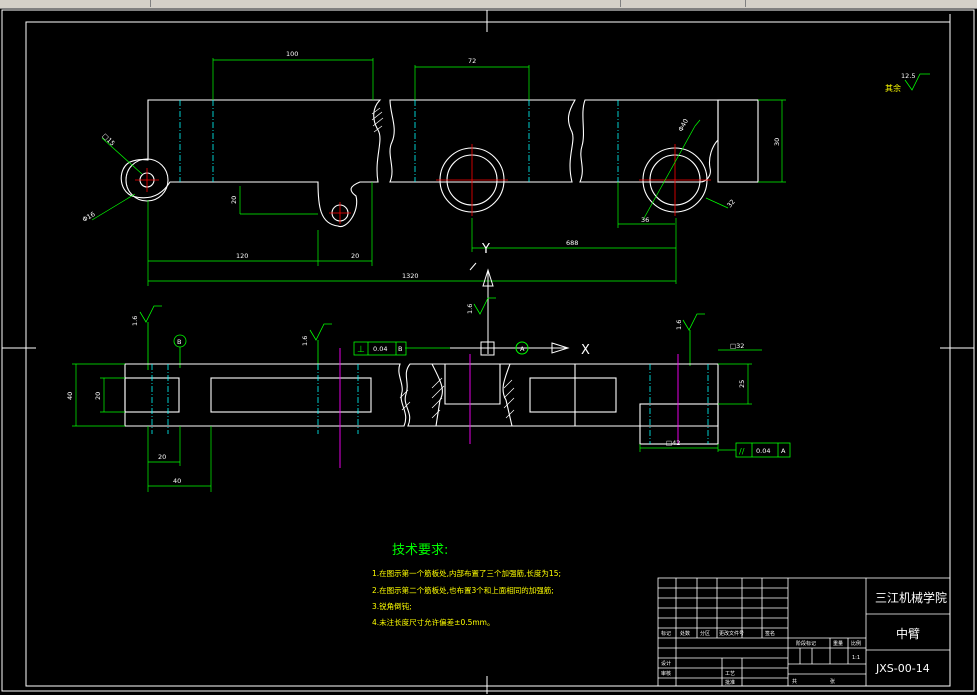  Describe the element at coordinates (737, 346) in the screenshot. I see `dim-front-square-32: □32` at that location.